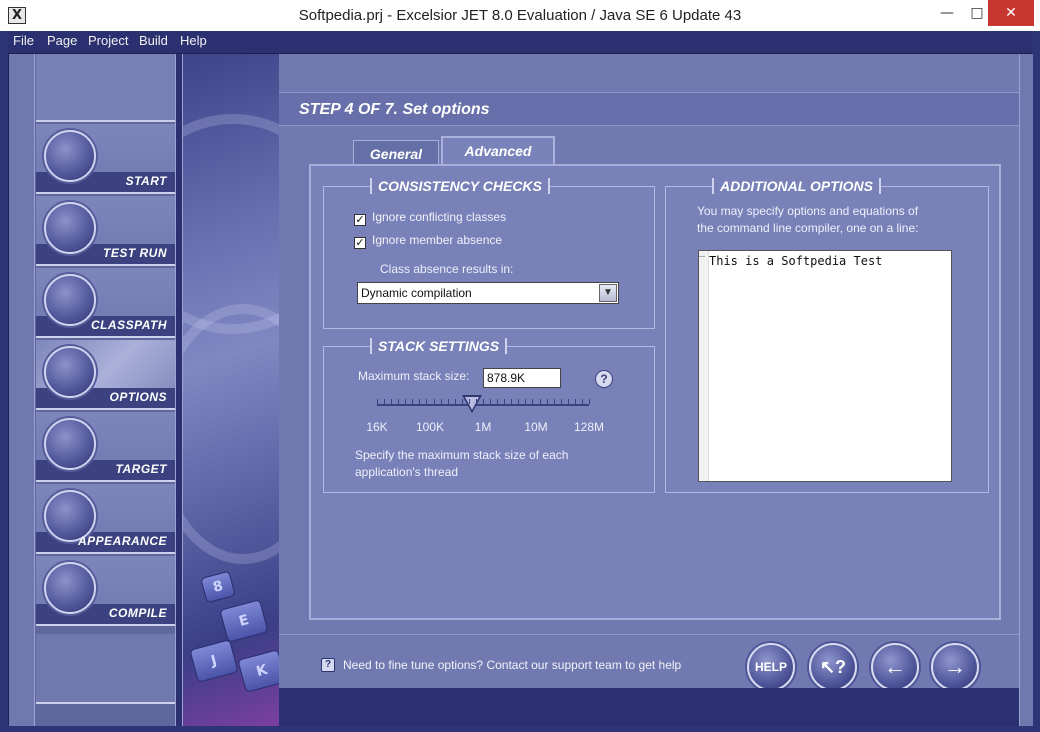 Image resolution: width=1040 pixels, height=732 pixels. What do you see at coordinates (146, 181) in the screenshot?
I see `nav-label: START` at bounding box center [146, 181].